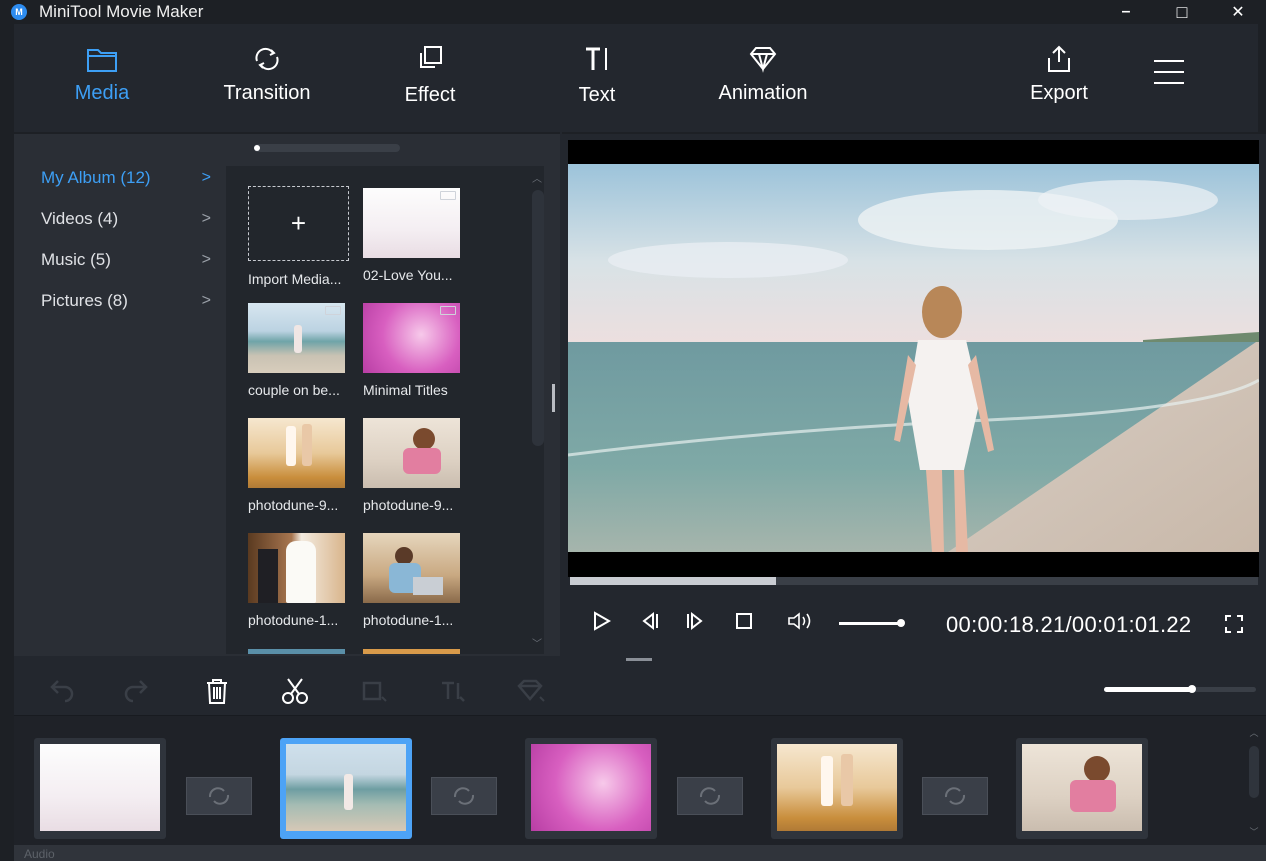  Describe the element at coordinates (126, 301) in the screenshot. I see `album-pictures: Pictures (8) >` at that location.